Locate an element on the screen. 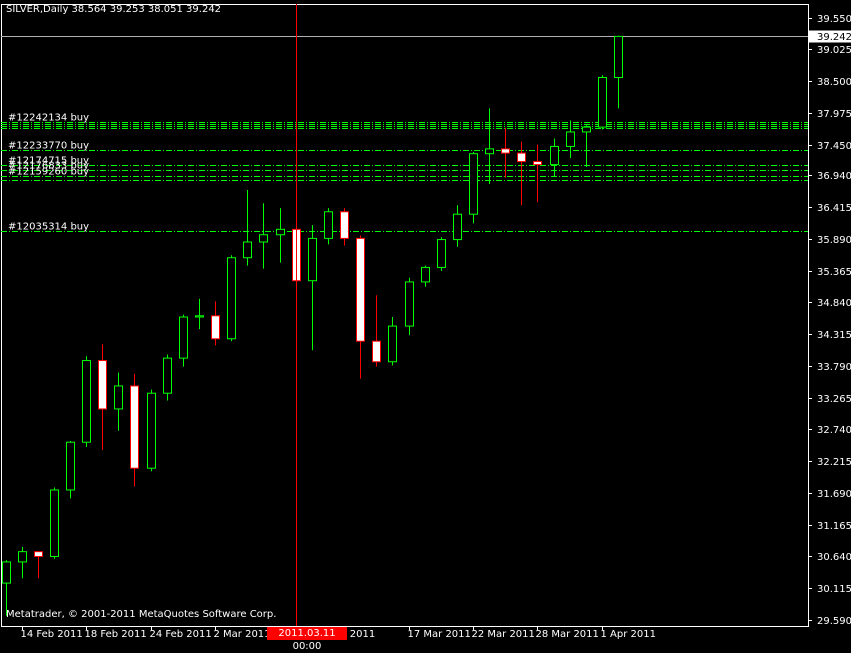  y-tick-label: 38.500 is located at coordinates (834, 82).